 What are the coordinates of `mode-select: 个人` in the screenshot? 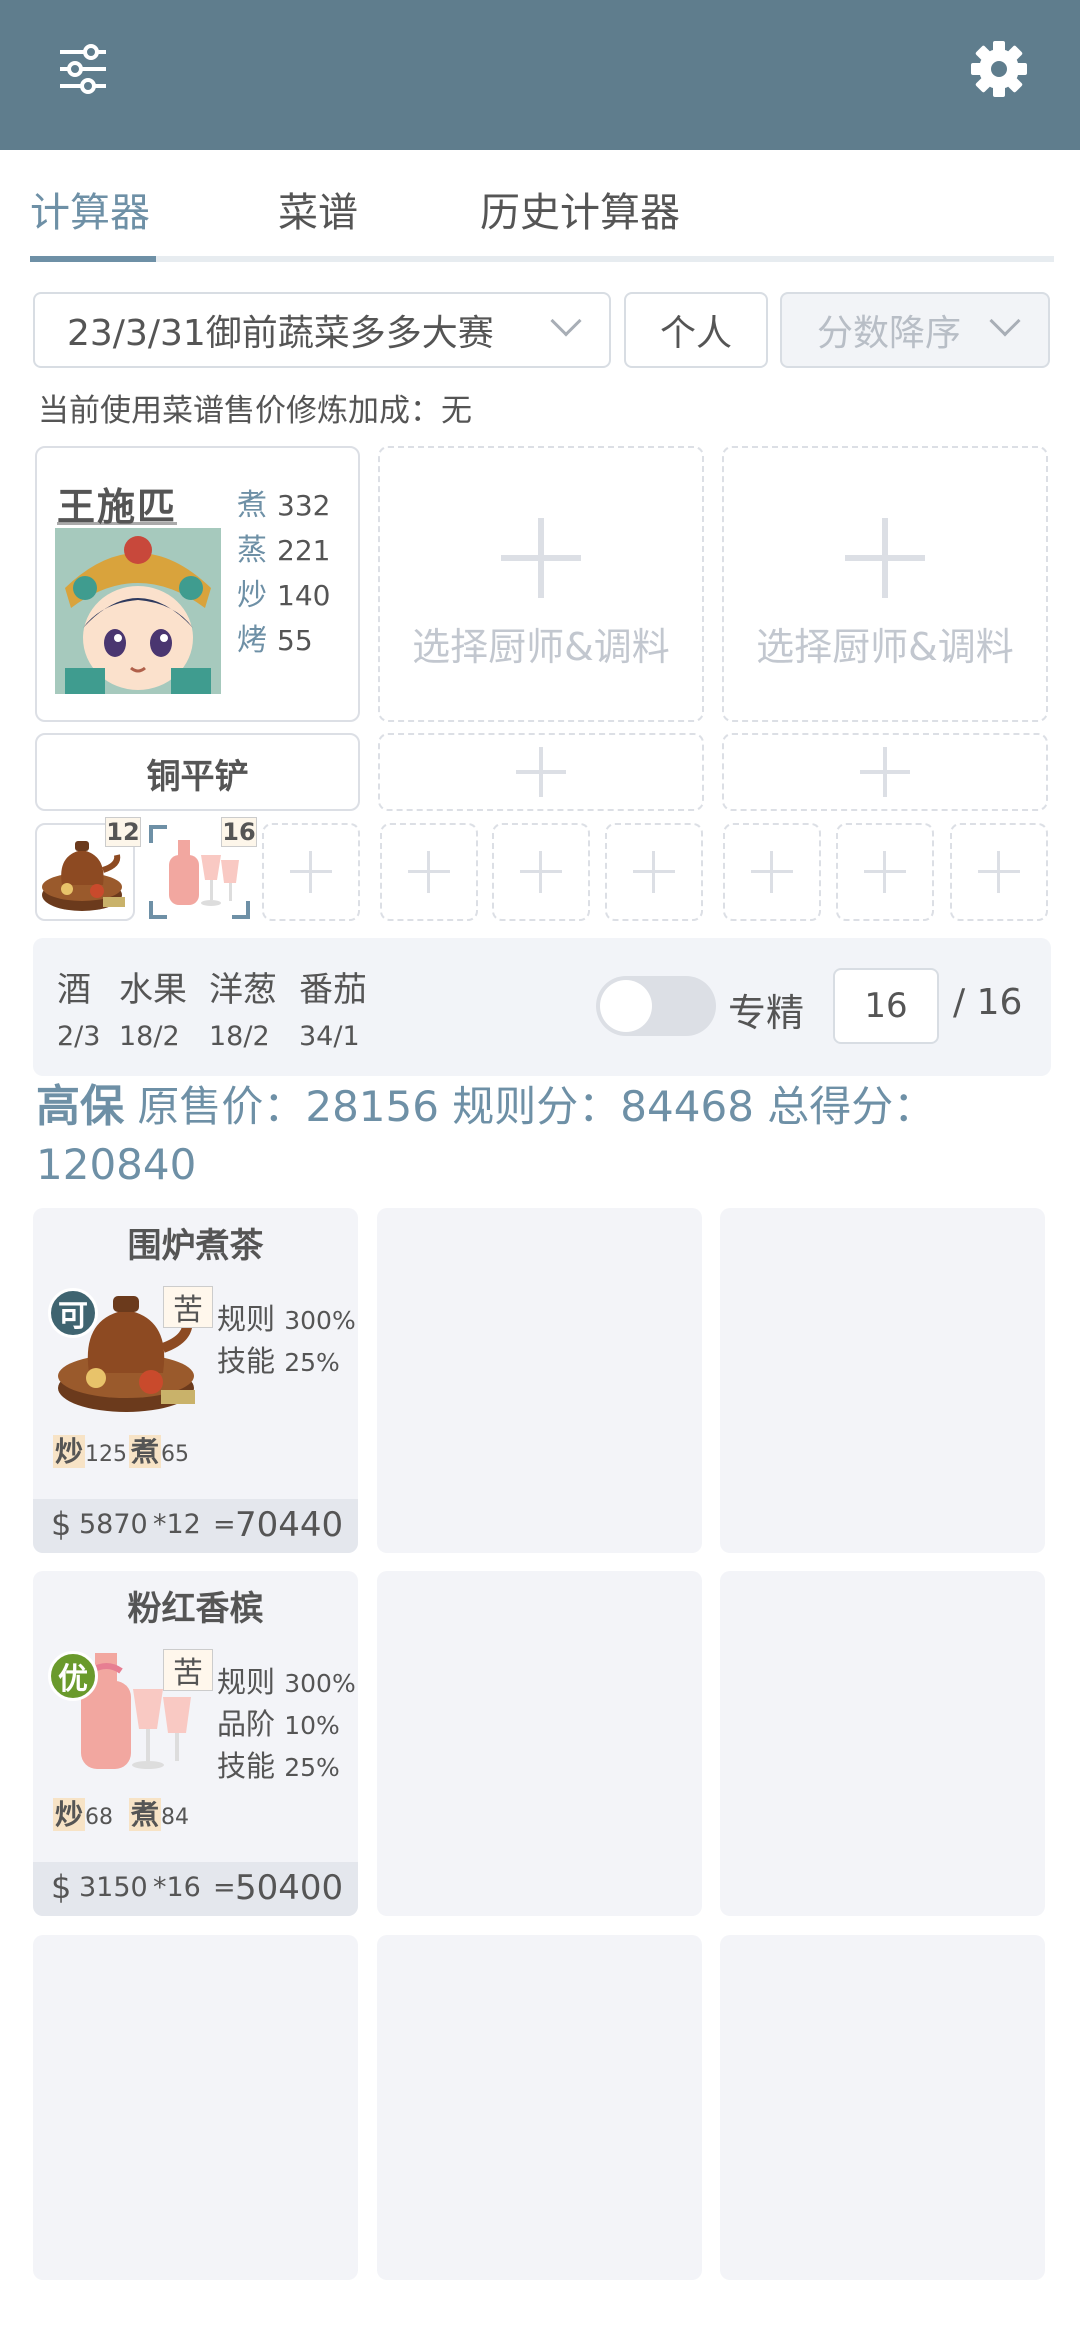 It's located at (696, 330).